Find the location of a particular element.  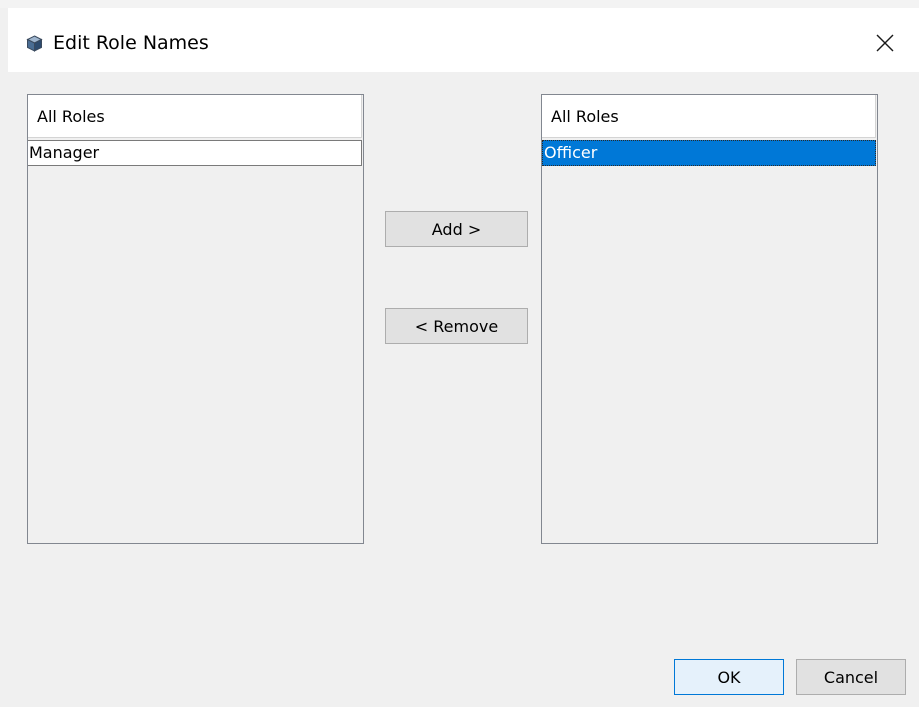

close-button is located at coordinates (885, 43).